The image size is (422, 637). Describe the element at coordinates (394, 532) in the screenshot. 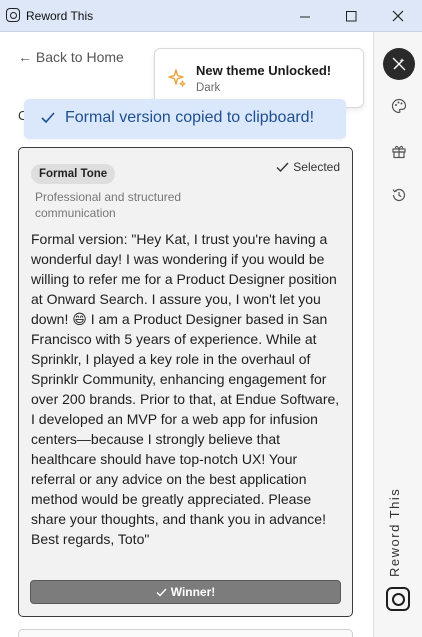

I see `brand-text: Reword This` at that location.